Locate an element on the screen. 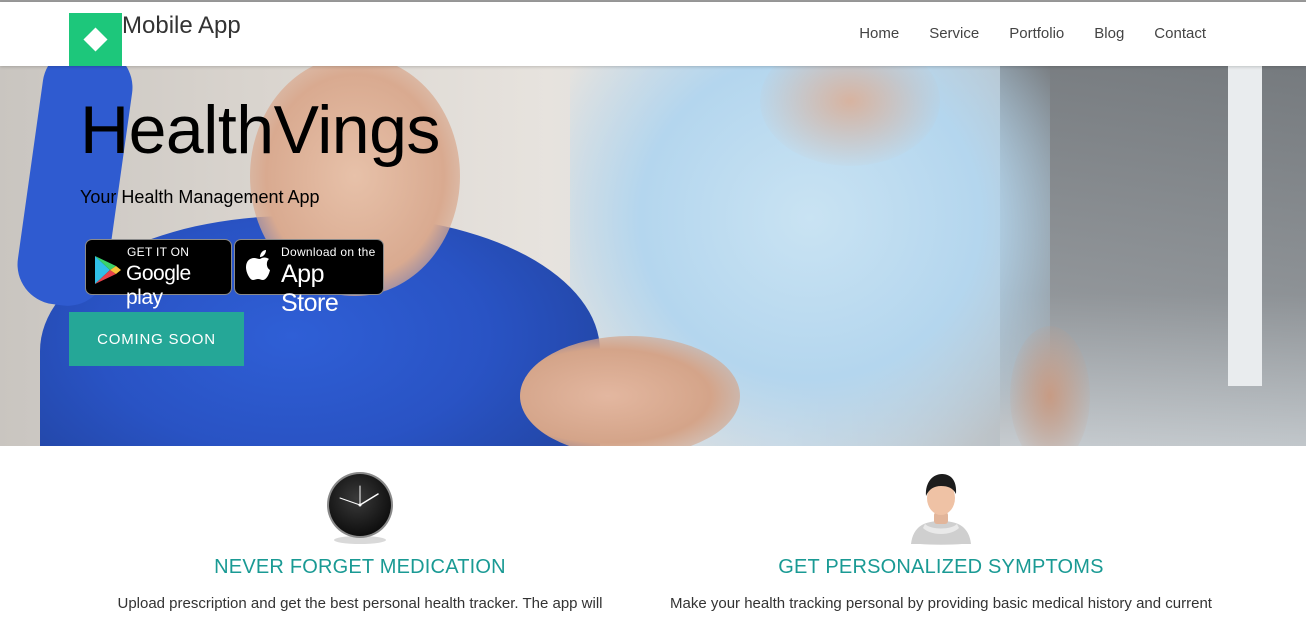 This screenshot has width=1306, height=626. nav-contact: Contact is located at coordinates (1180, 33).